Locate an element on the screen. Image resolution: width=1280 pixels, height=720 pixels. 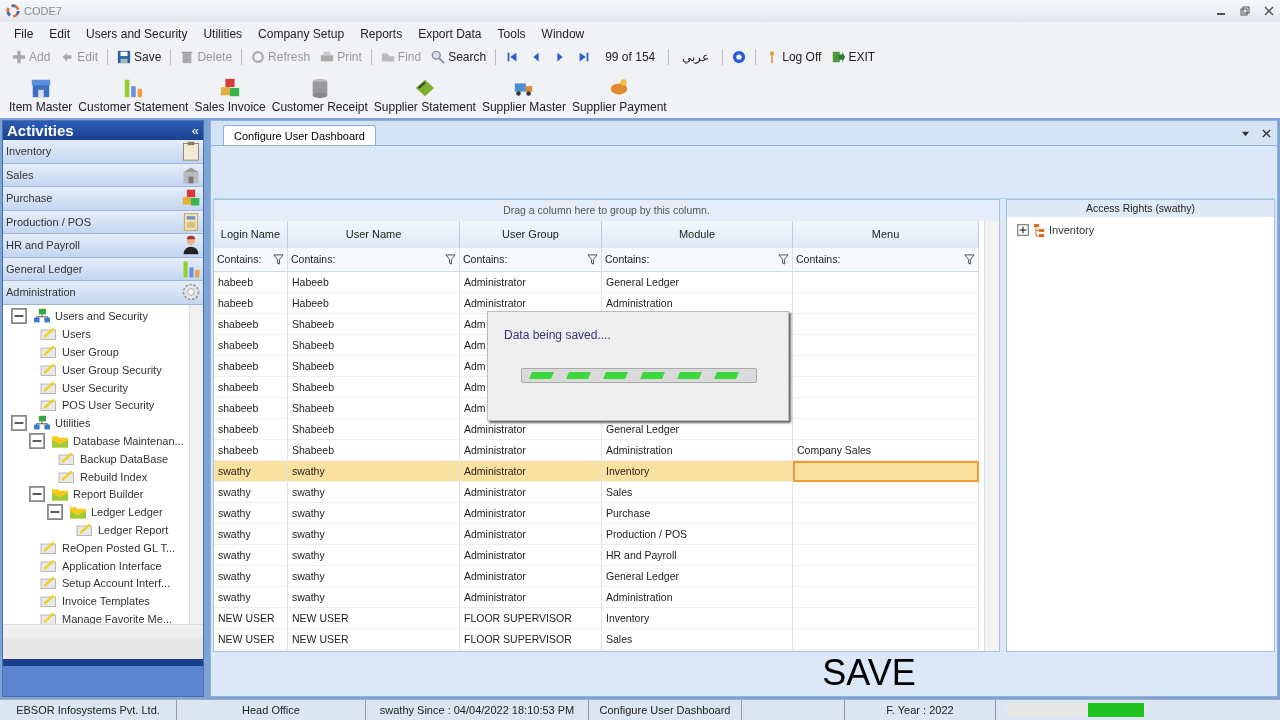
table-cell: NEW USER is located at coordinates (374, 618).